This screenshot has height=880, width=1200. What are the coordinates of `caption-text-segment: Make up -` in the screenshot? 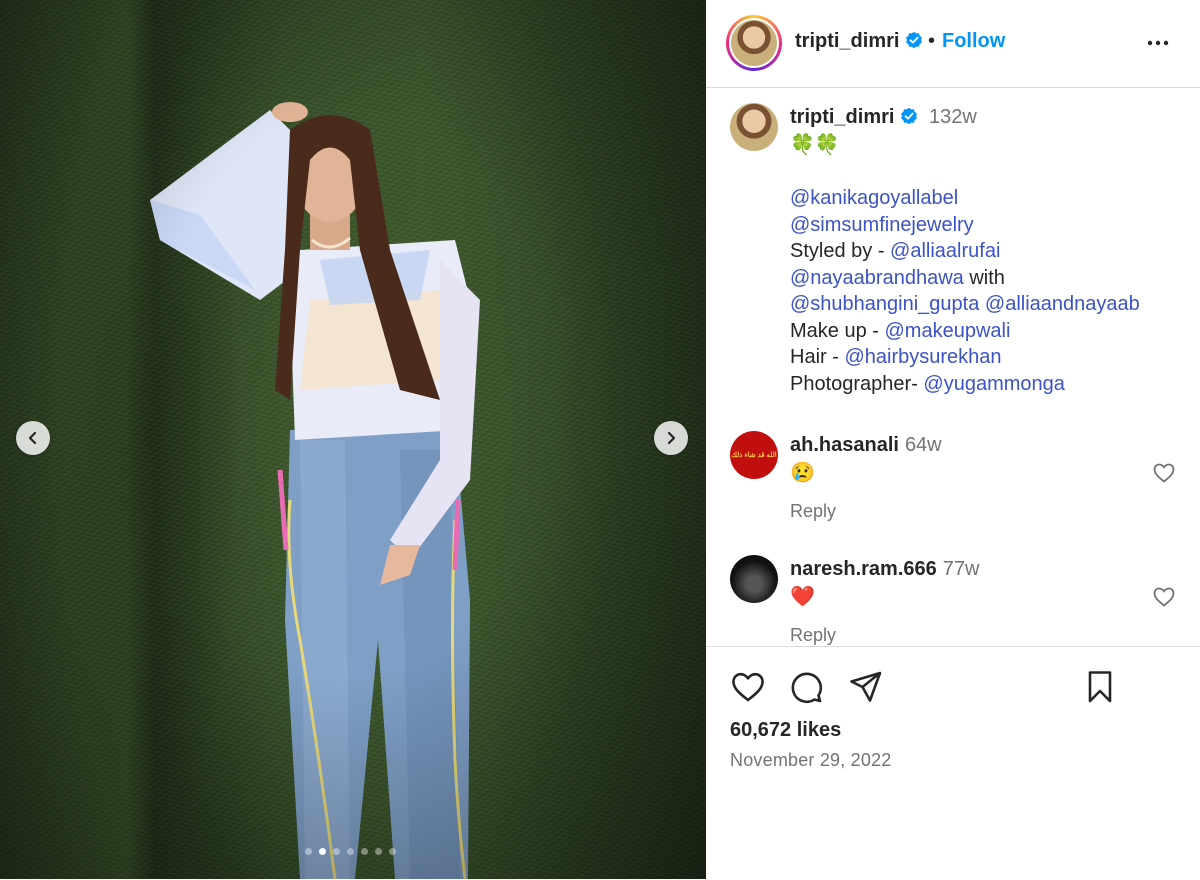 It's located at (837, 330).